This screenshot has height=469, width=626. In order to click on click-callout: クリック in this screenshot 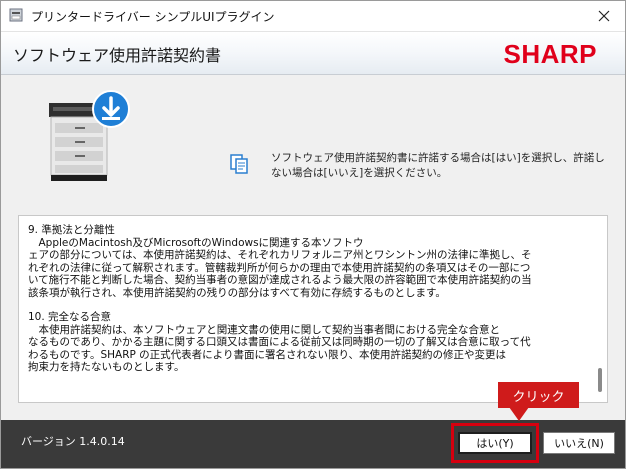, I will do `click(538, 395)`.